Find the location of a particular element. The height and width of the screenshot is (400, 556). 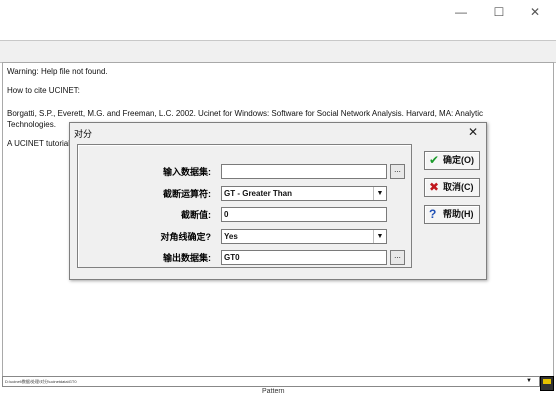

main-titlebar: — ☐ ✕ is located at coordinates (278, 13).